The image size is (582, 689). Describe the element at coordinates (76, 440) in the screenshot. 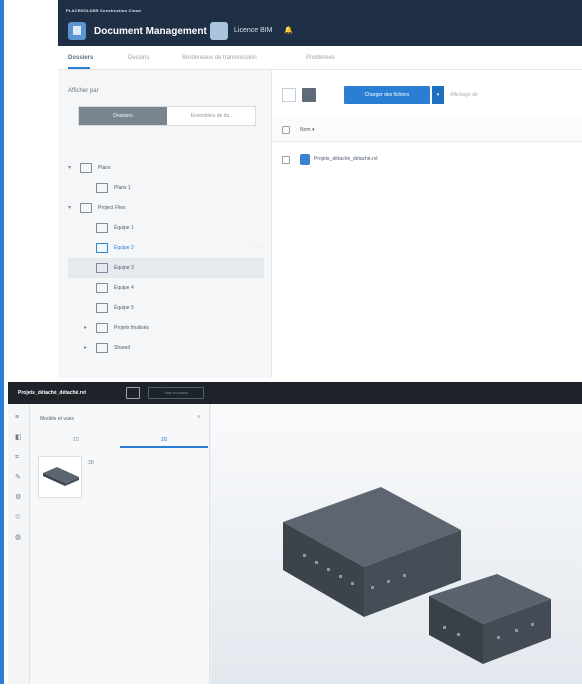

I see `tab-2d: 2D` at that location.